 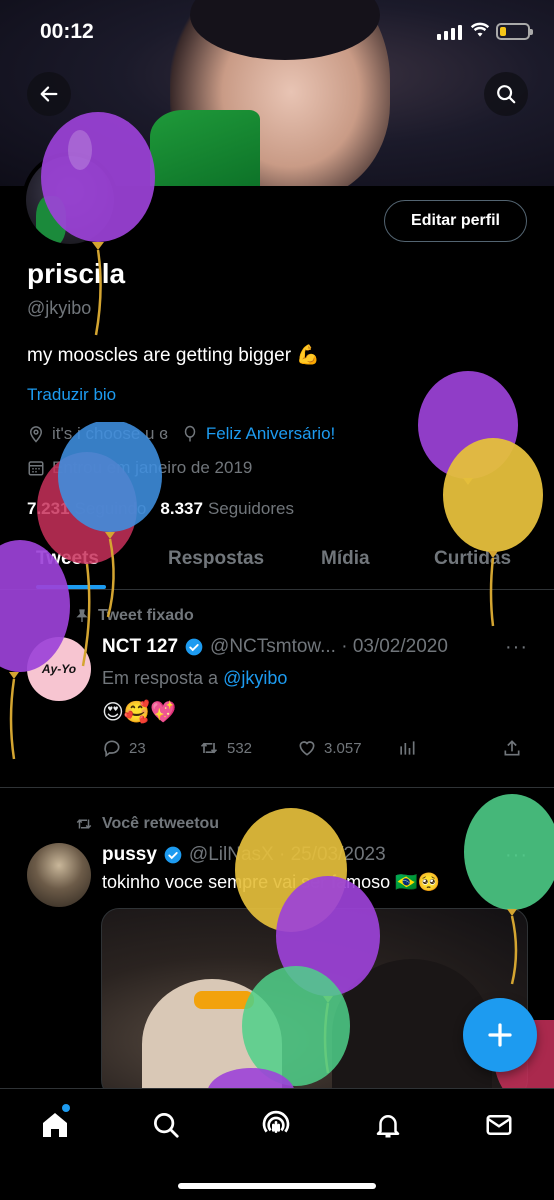 I want to click on cellular-signal-icon, so click(x=449, y=32).